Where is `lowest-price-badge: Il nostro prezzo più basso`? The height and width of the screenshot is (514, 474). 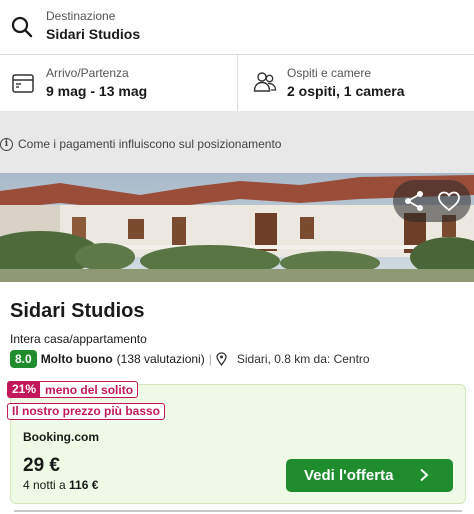
lowest-price-badge: Il nostro prezzo più basso is located at coordinates (86, 411).